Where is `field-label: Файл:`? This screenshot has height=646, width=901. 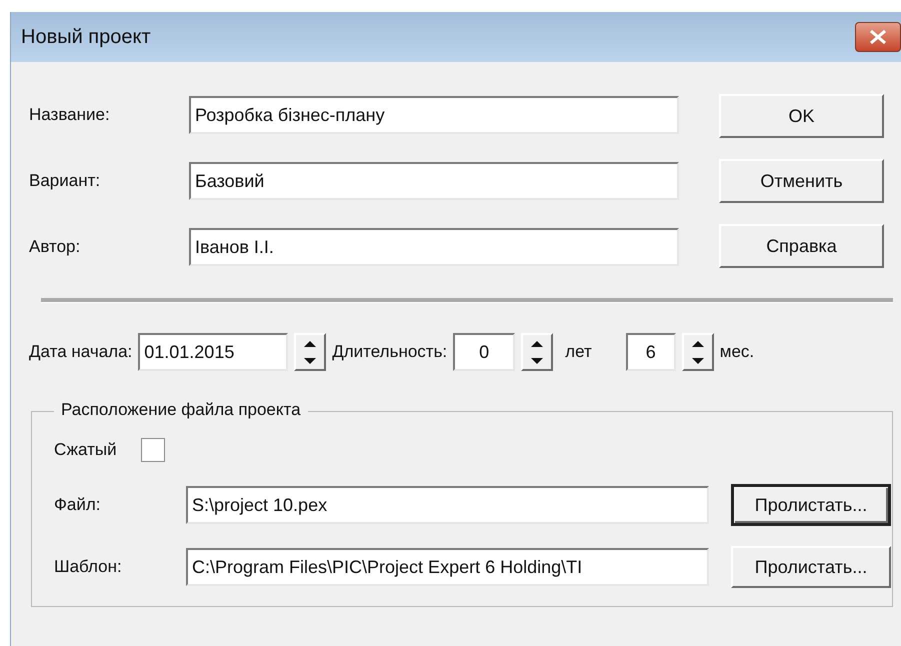 field-label: Файл: is located at coordinates (78, 505).